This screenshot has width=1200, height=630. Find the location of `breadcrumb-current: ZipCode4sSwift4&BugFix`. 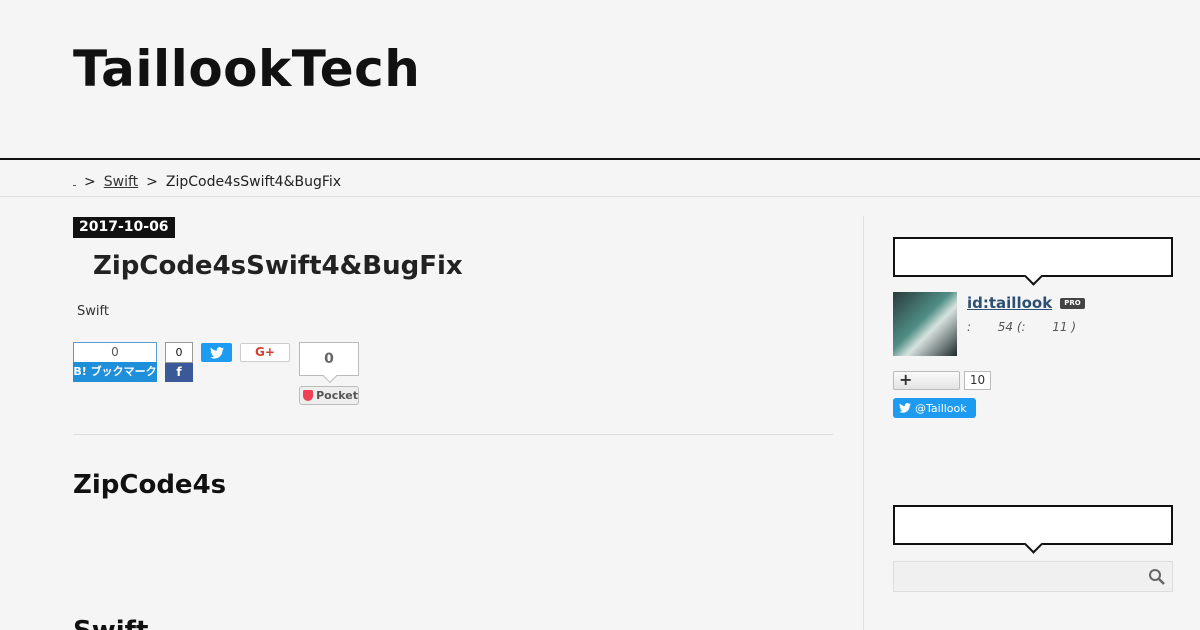

breadcrumb-current: ZipCode4sSwift4&BugFix is located at coordinates (253, 182).